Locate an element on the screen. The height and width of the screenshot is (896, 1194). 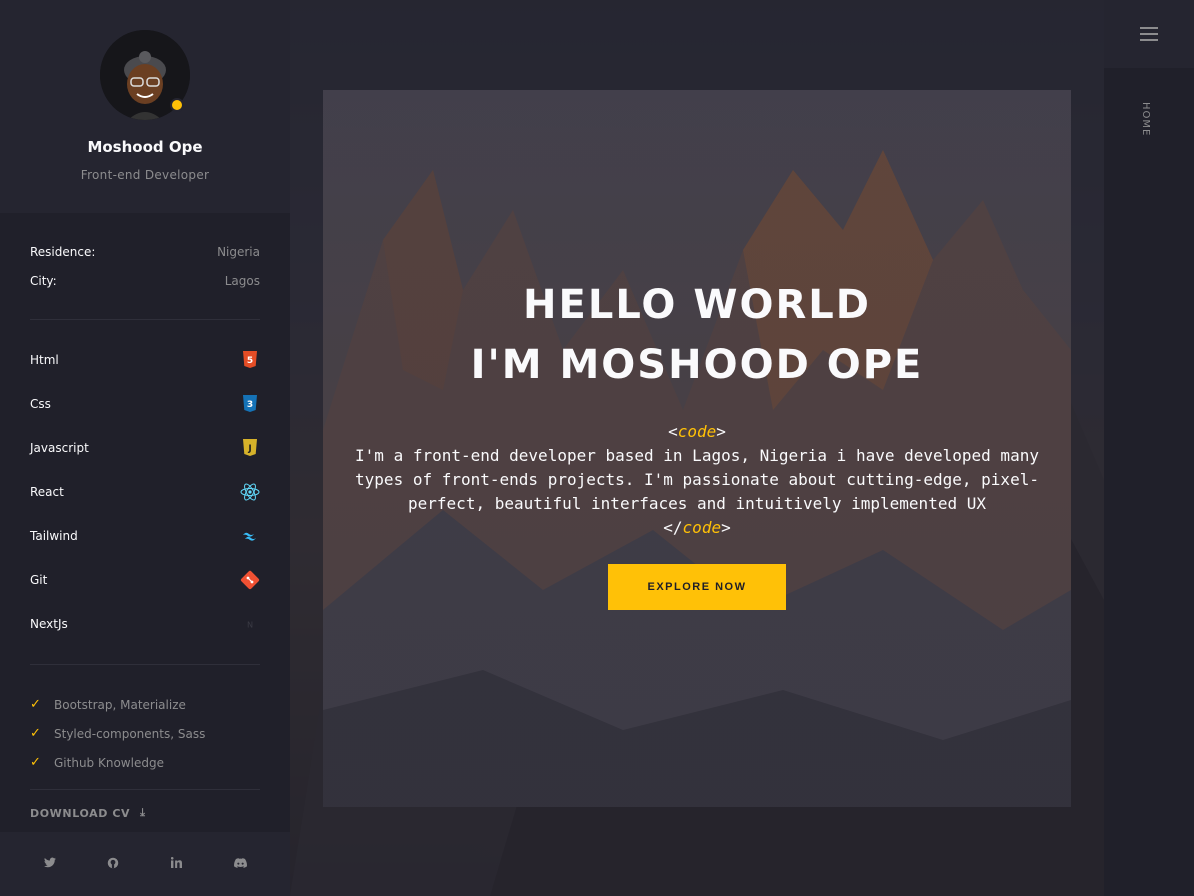
twitter-icon is located at coordinates (50, 864).